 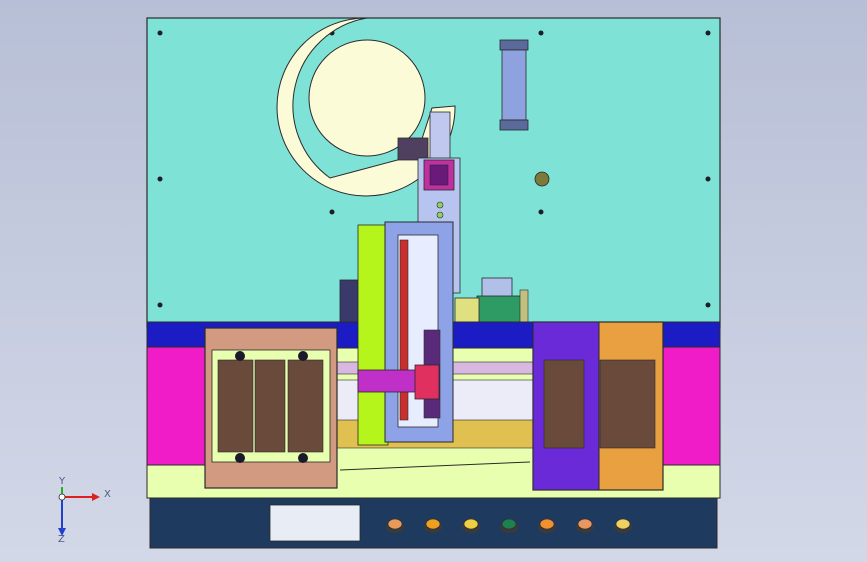 I want to click on cylinder-component, so click(x=514, y=85).